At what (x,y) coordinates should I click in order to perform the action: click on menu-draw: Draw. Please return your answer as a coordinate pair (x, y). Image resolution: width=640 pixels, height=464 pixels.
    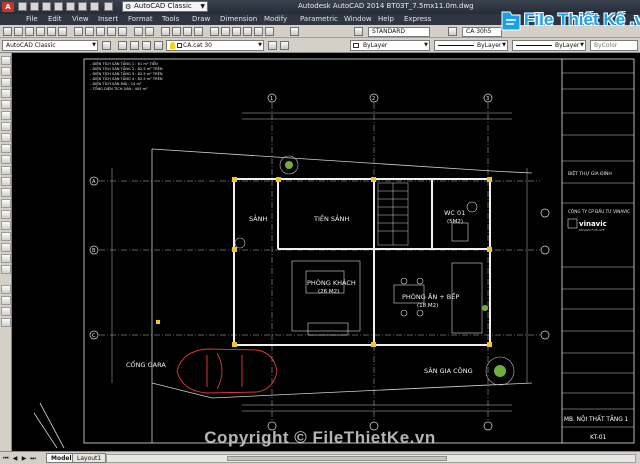
    Looking at the image, I should click on (201, 19).